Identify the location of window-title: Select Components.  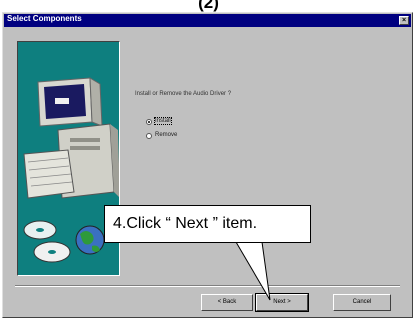
(44, 18).